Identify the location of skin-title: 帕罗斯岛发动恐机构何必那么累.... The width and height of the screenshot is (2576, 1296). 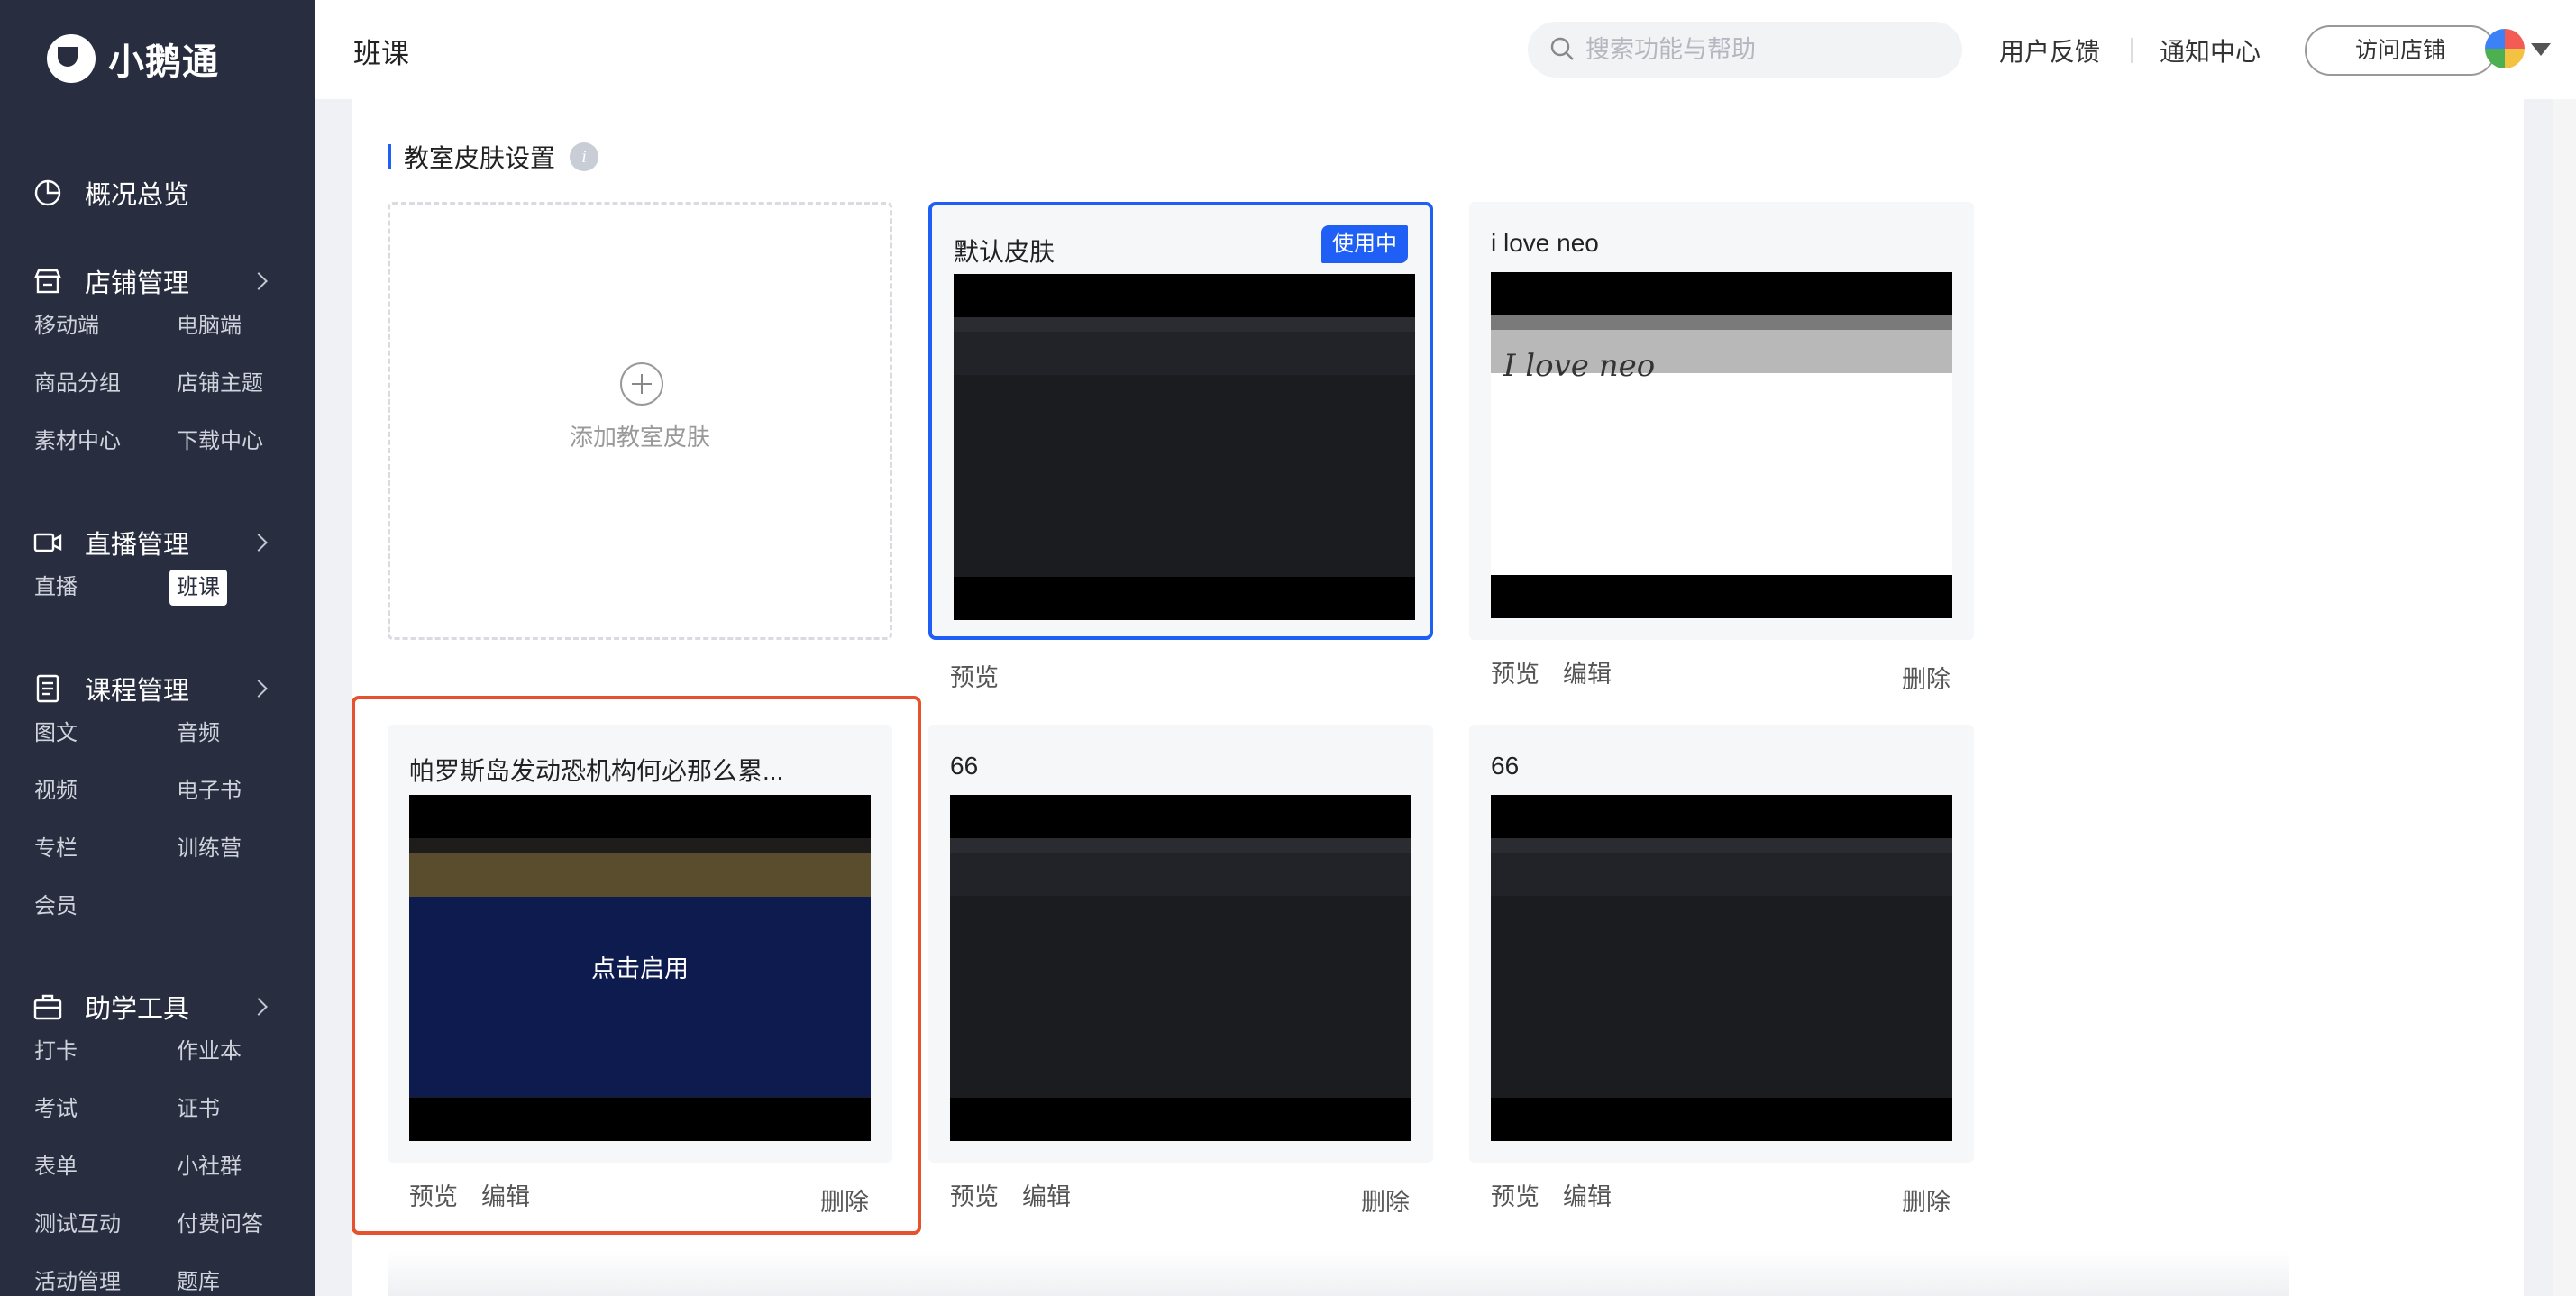
(596, 771).